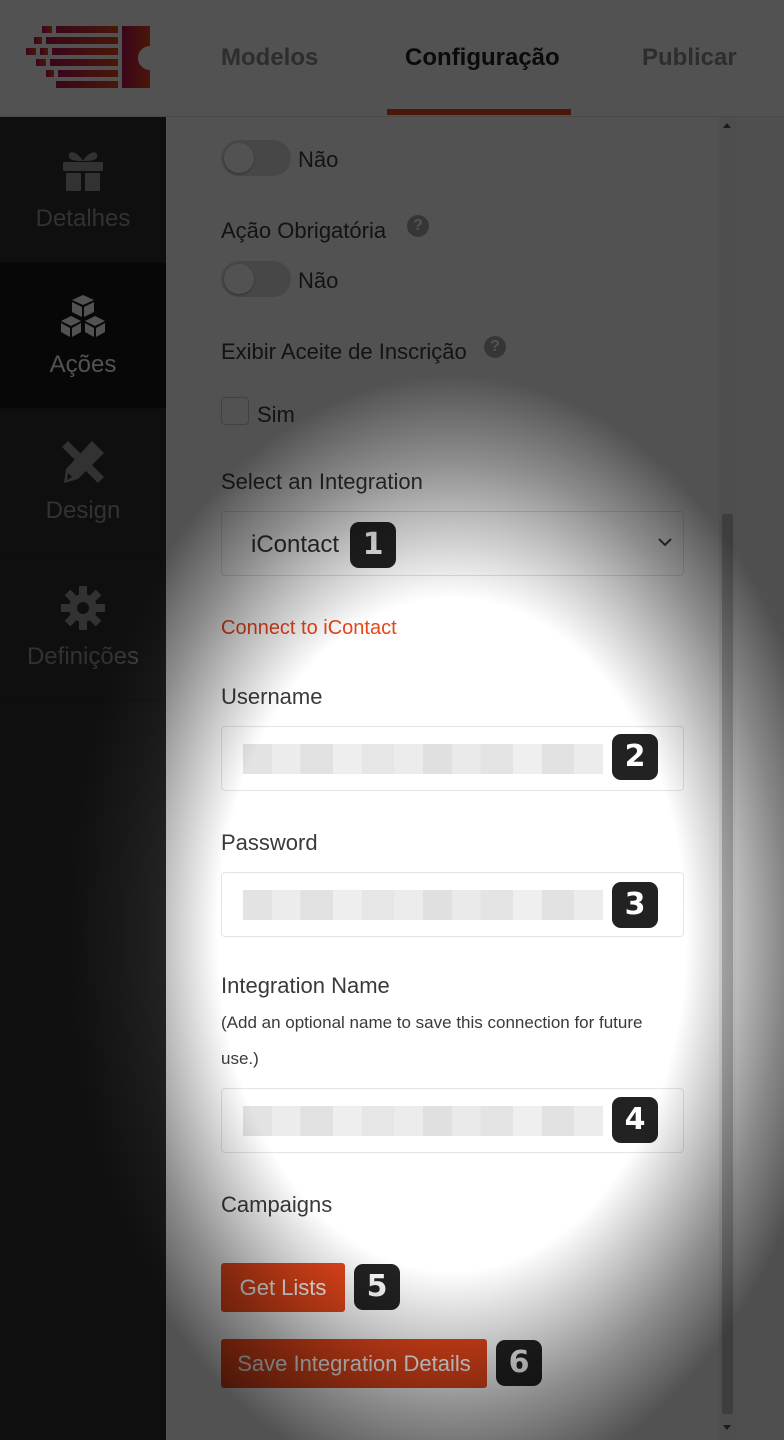 The image size is (784, 1440). I want to click on scrollbar, so click(727, 778).